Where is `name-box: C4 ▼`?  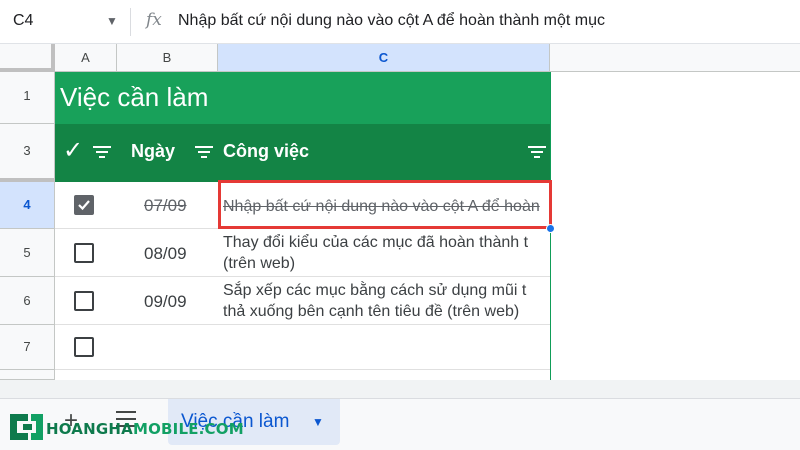 name-box: C4 ▼ is located at coordinates (65, 22).